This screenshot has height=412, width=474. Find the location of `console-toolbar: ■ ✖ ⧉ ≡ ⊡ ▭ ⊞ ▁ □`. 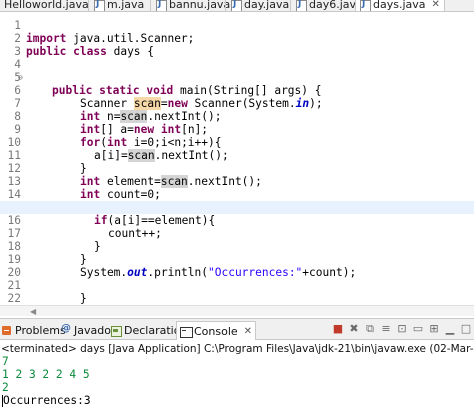

console-toolbar: ■ ✖ ⧉ ≡ ⊡ ▭ ⊞ ▁ □ is located at coordinates (402, 329).